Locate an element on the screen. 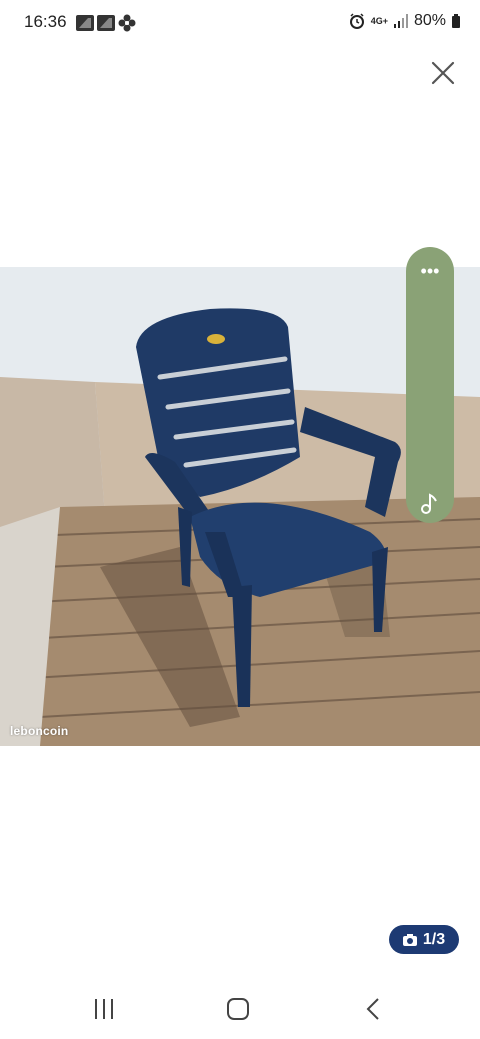 Image resolution: width=480 pixels, height=1039 pixels. system-nav-bar is located at coordinates (240, 1012).